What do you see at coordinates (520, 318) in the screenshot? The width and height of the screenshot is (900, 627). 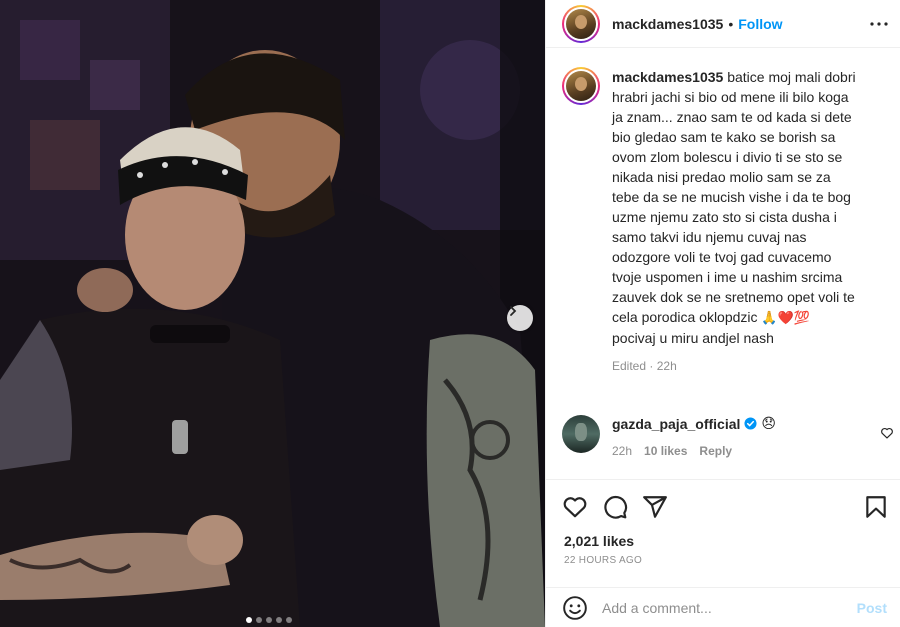 I see `next-photo-button` at bounding box center [520, 318].